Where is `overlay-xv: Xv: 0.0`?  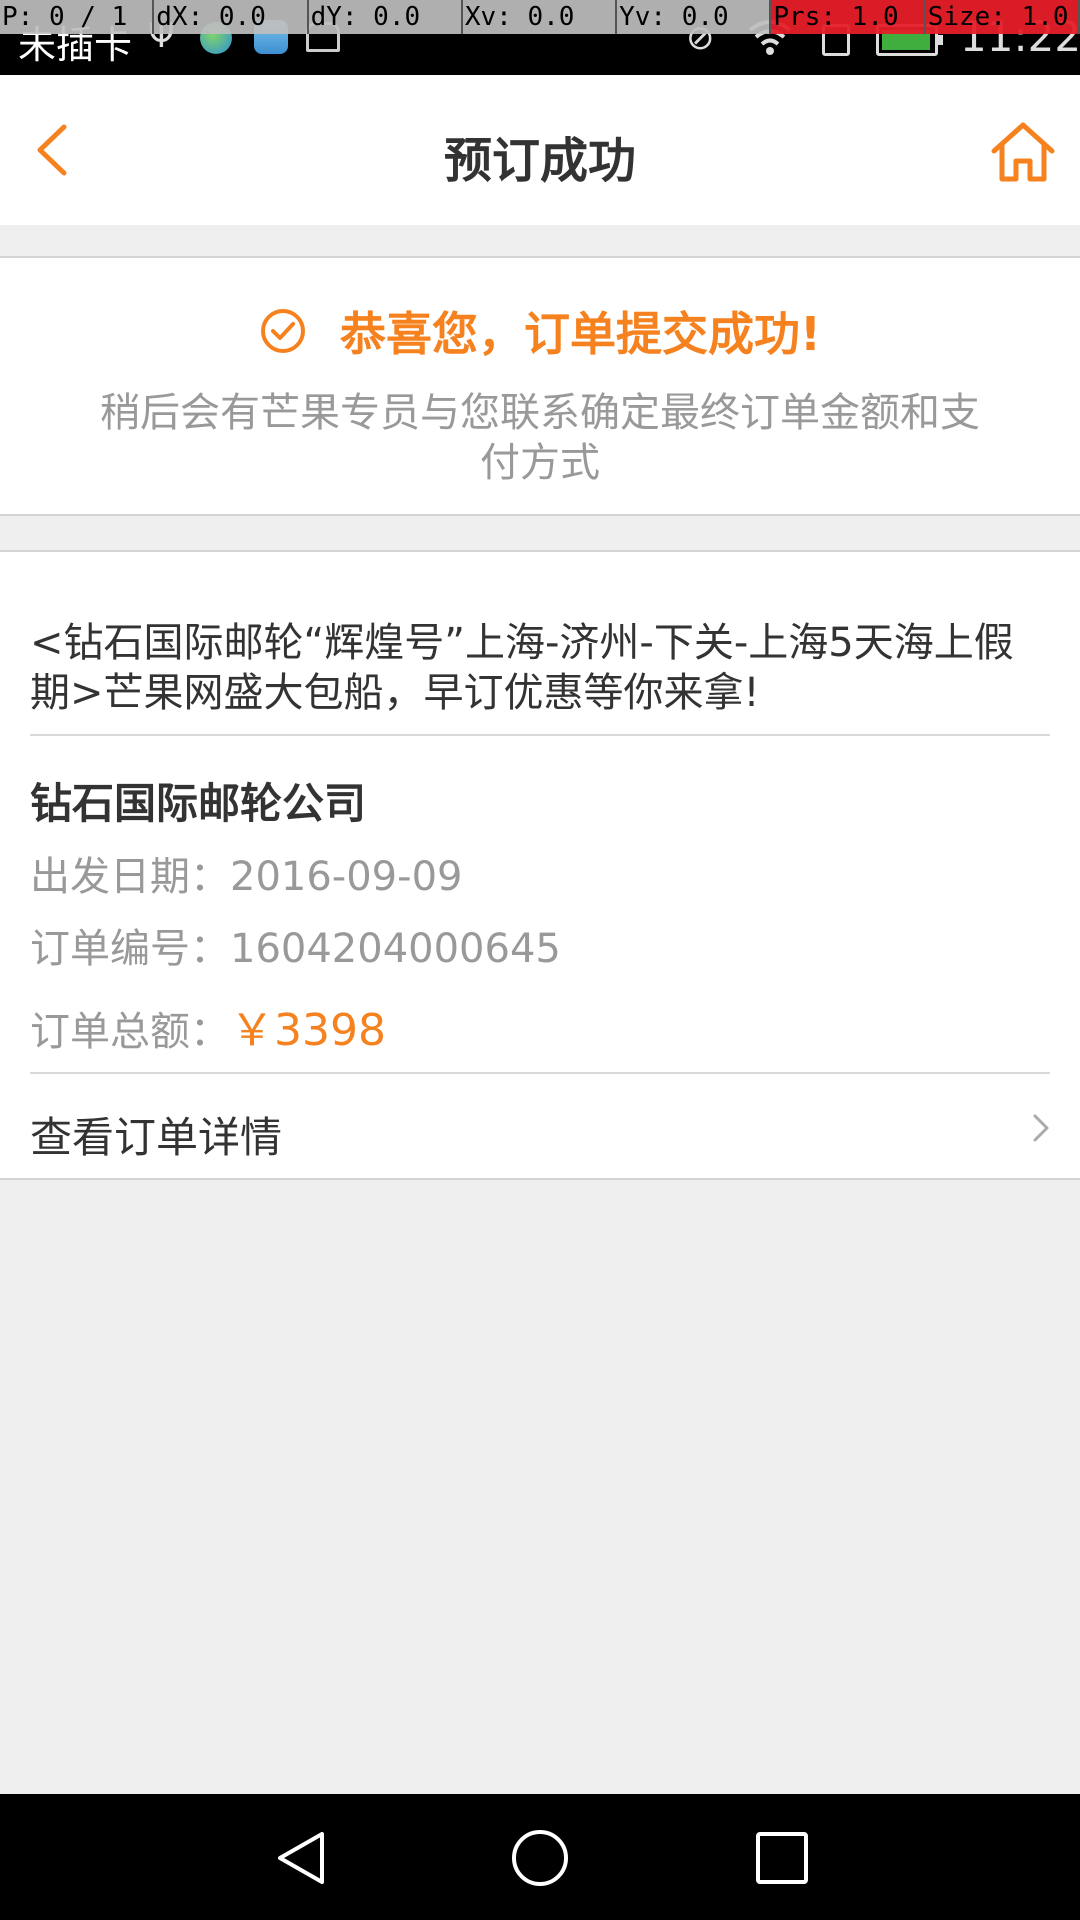 overlay-xv: Xv: 0.0 is located at coordinates (540, 17).